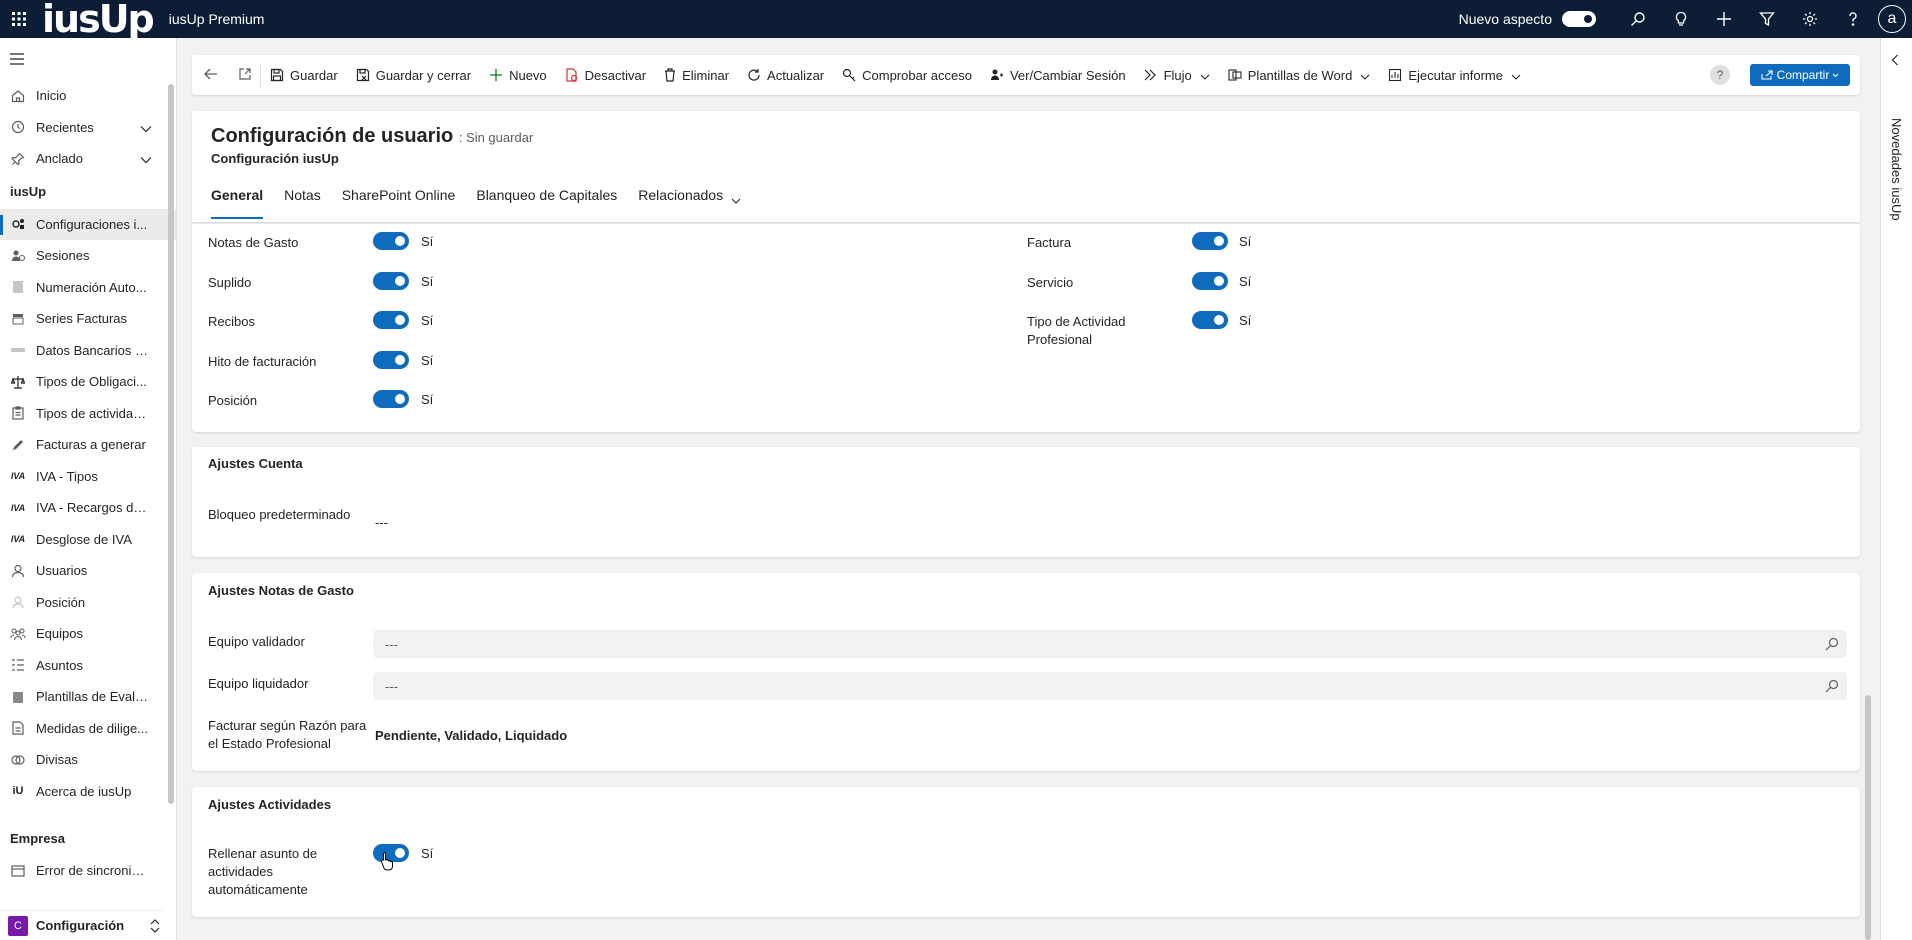  Describe the element at coordinates (696, 75) in the screenshot. I see `delete-button: Eliminar` at that location.